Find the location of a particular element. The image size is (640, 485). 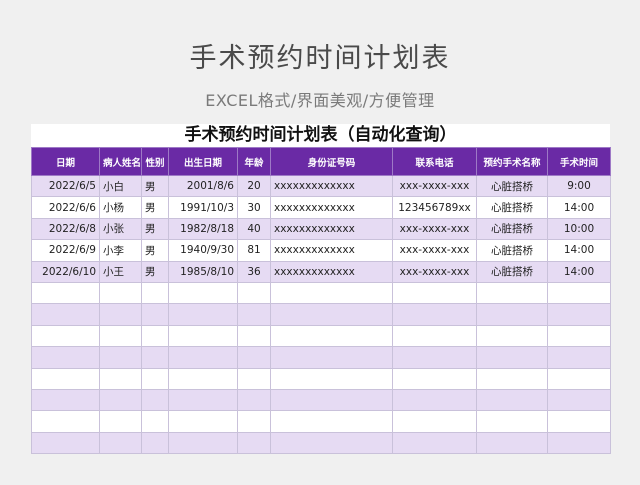

cell-surgery-time: 10:00 is located at coordinates (579, 229).